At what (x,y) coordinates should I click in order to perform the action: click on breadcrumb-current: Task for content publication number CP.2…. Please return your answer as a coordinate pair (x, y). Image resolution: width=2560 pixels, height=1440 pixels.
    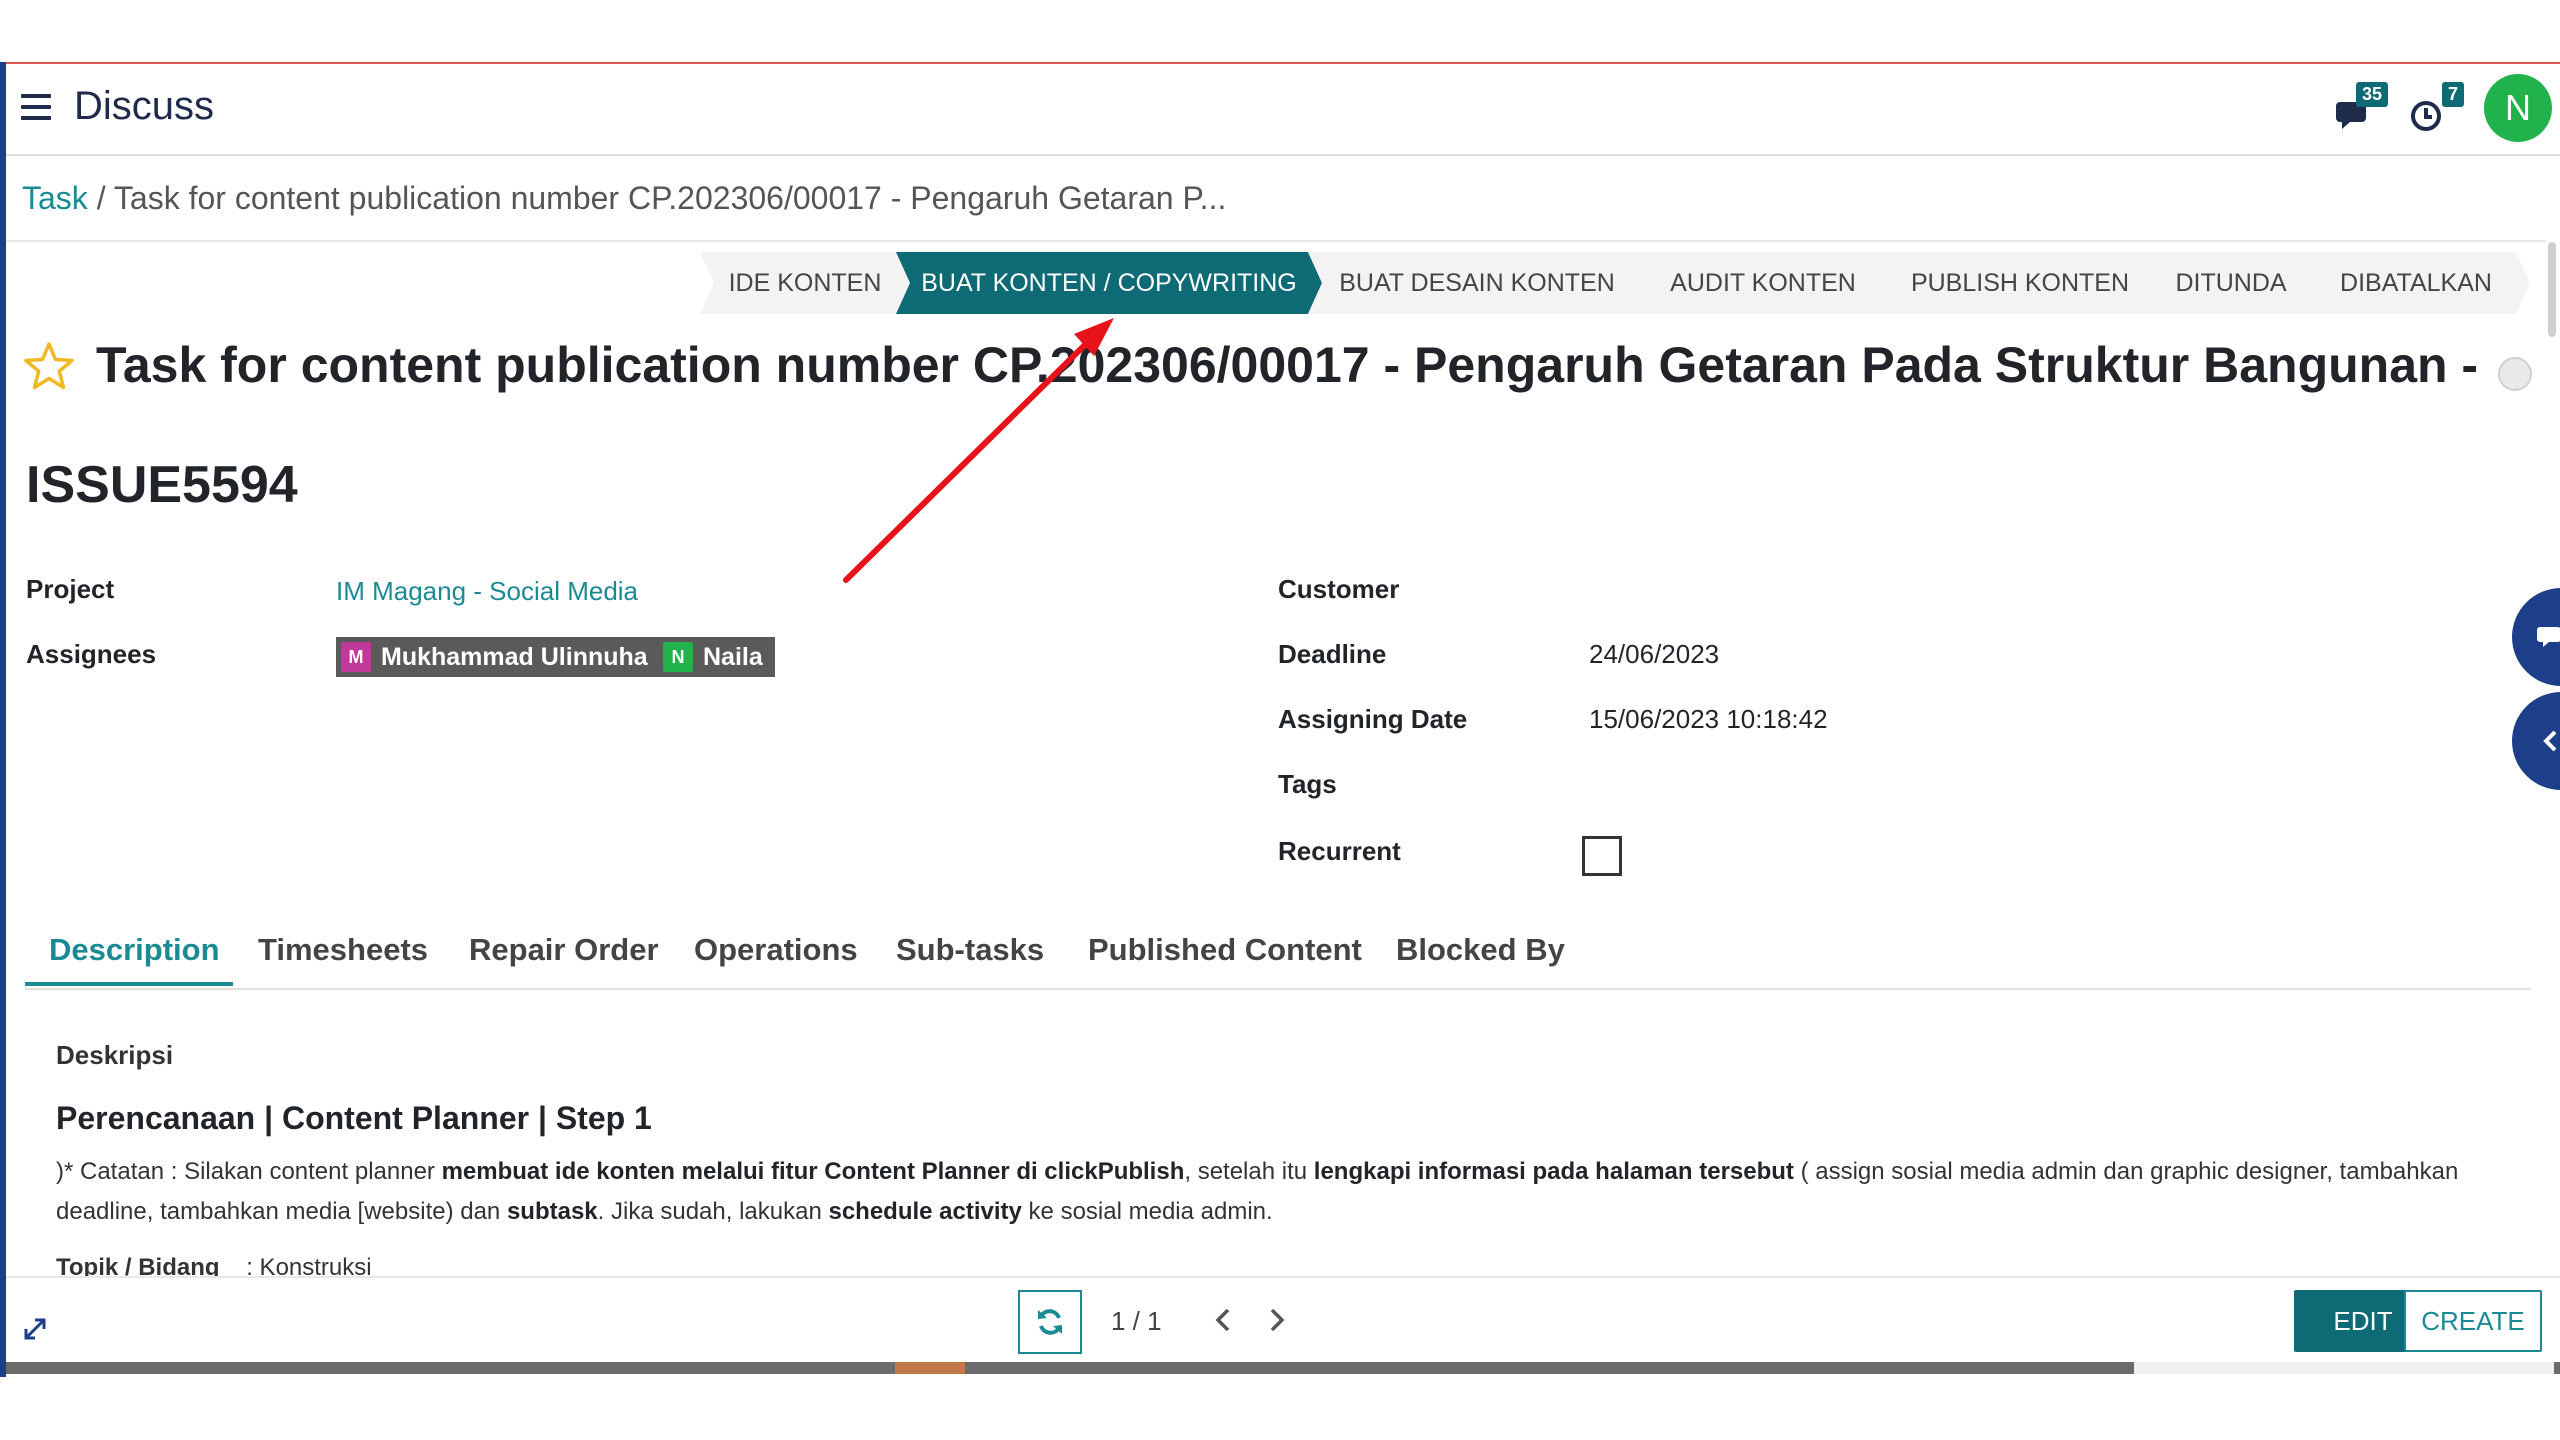
    Looking at the image, I should click on (670, 198).